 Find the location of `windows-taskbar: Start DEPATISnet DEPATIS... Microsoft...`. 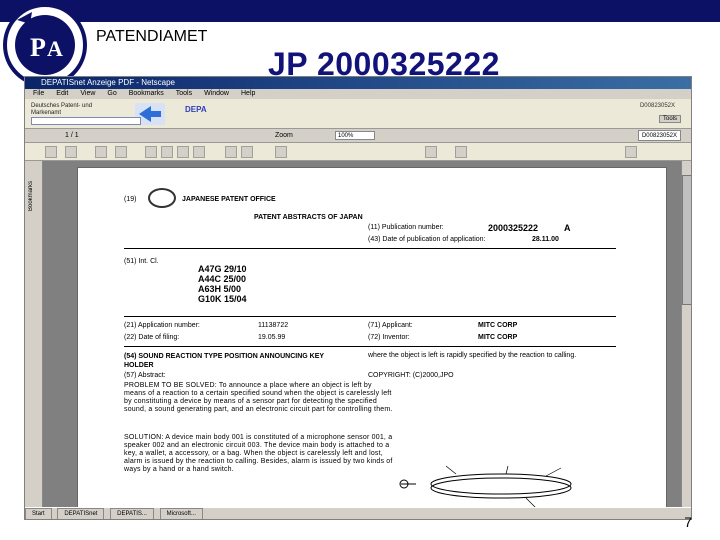

windows-taskbar: Start DEPATISnet DEPATIS... Microsoft... is located at coordinates (358, 513).